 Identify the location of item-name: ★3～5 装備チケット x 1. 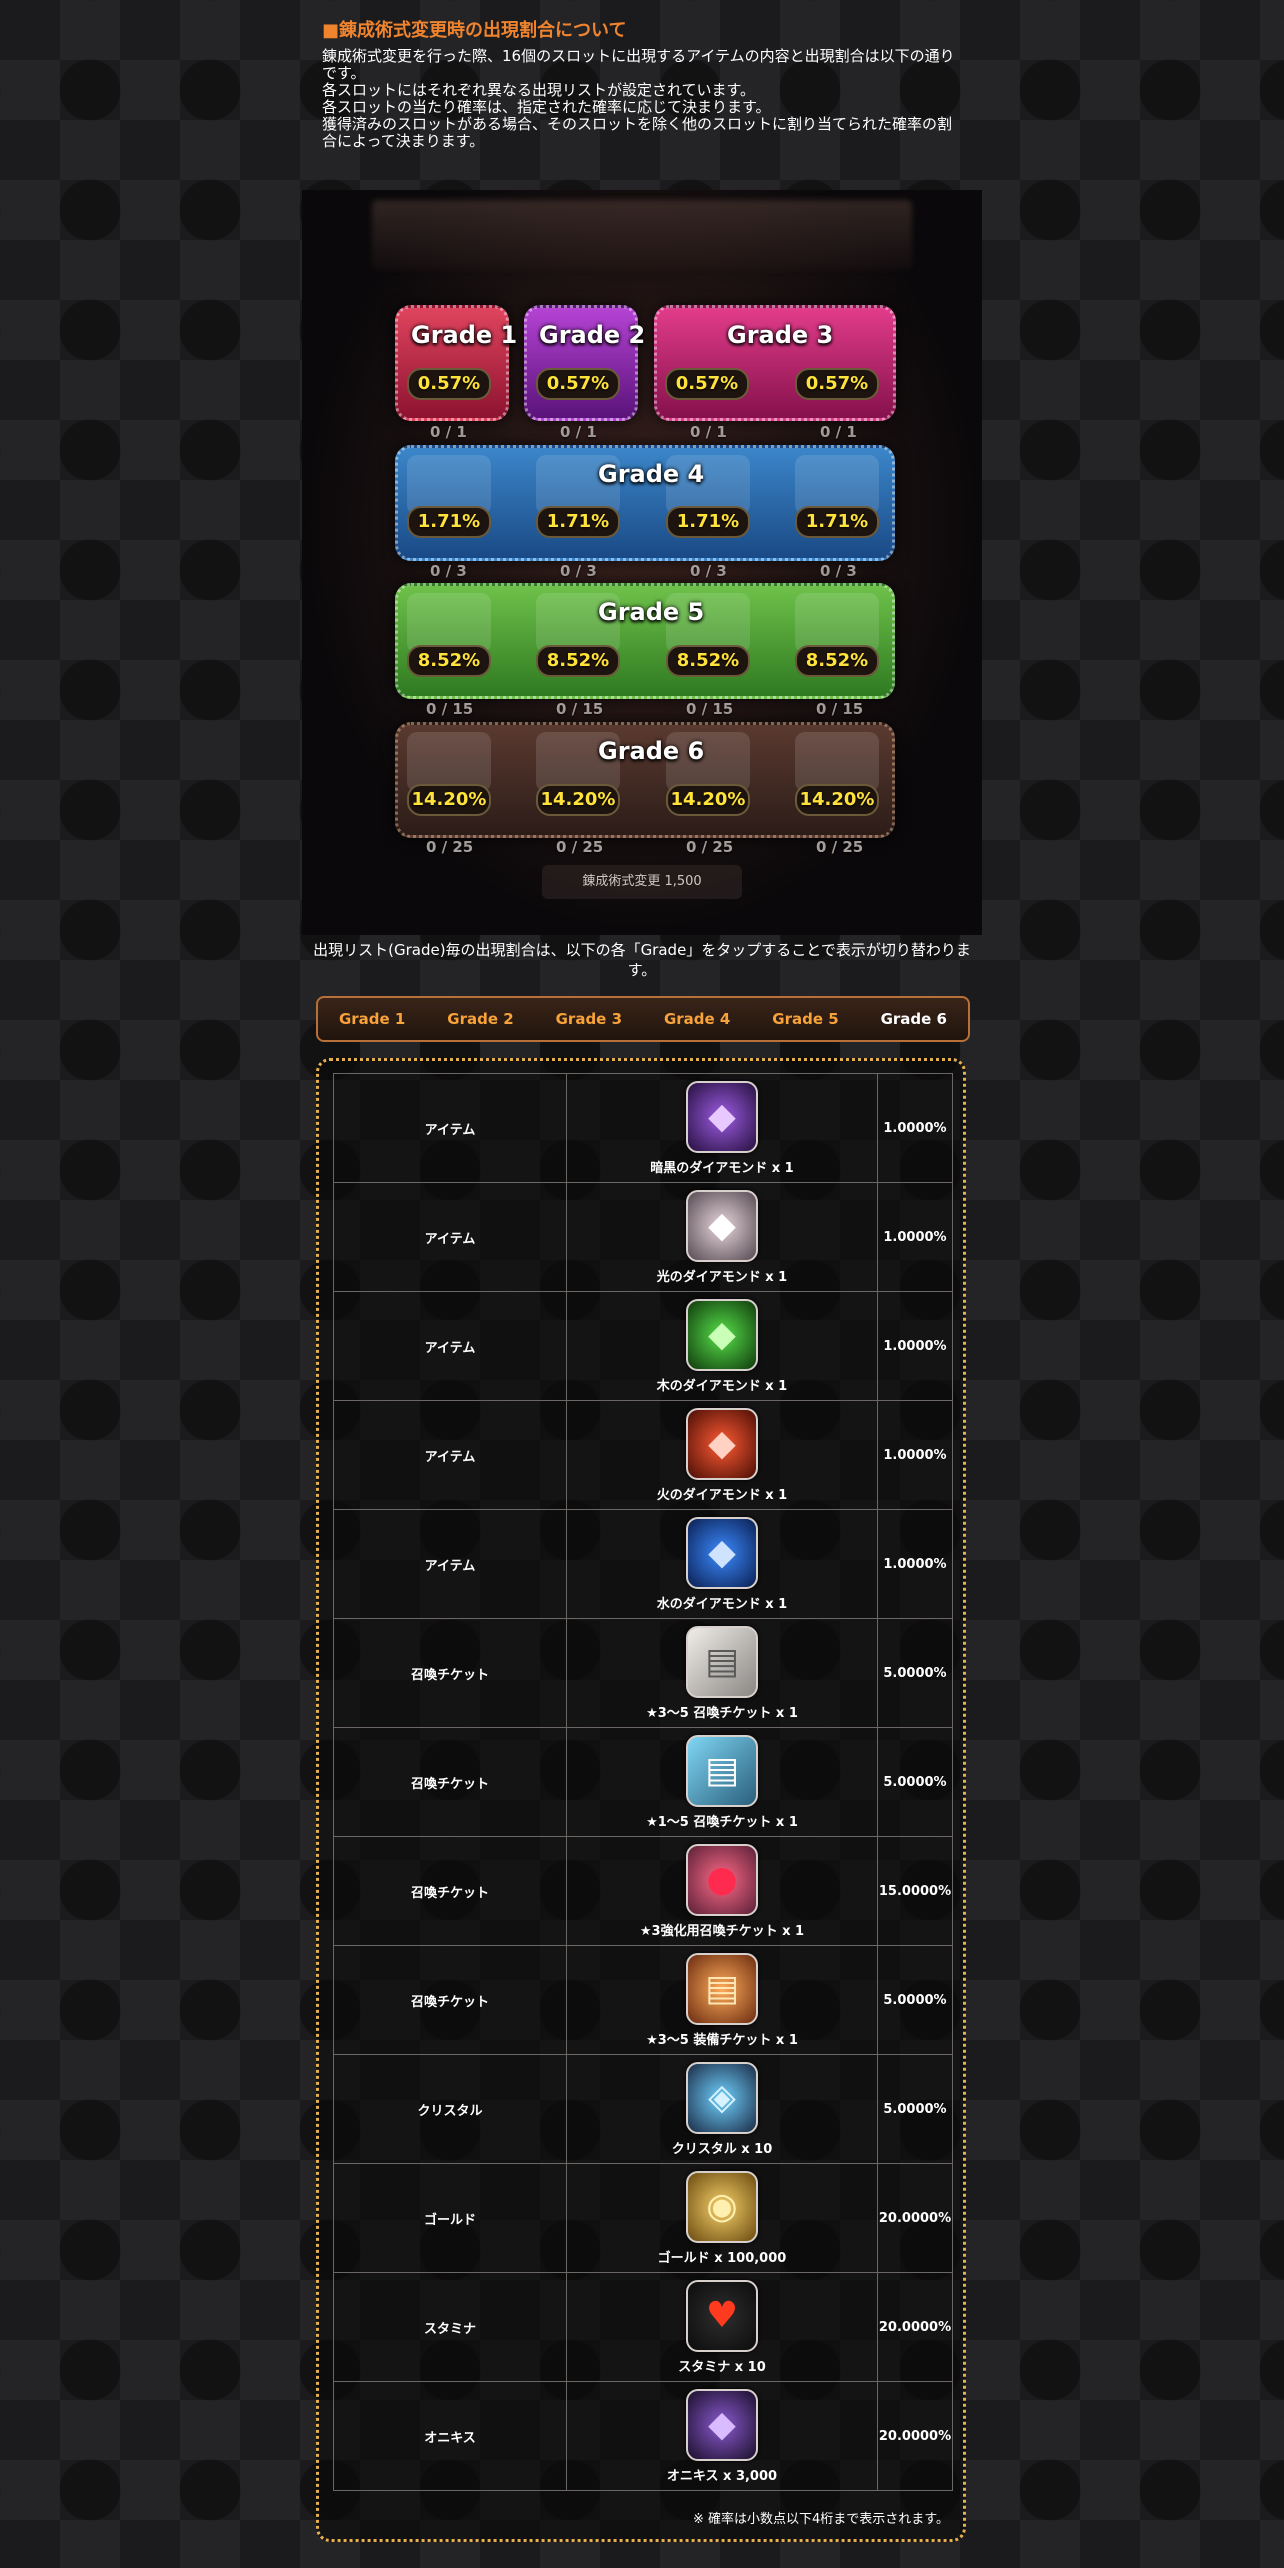
(722, 2040).